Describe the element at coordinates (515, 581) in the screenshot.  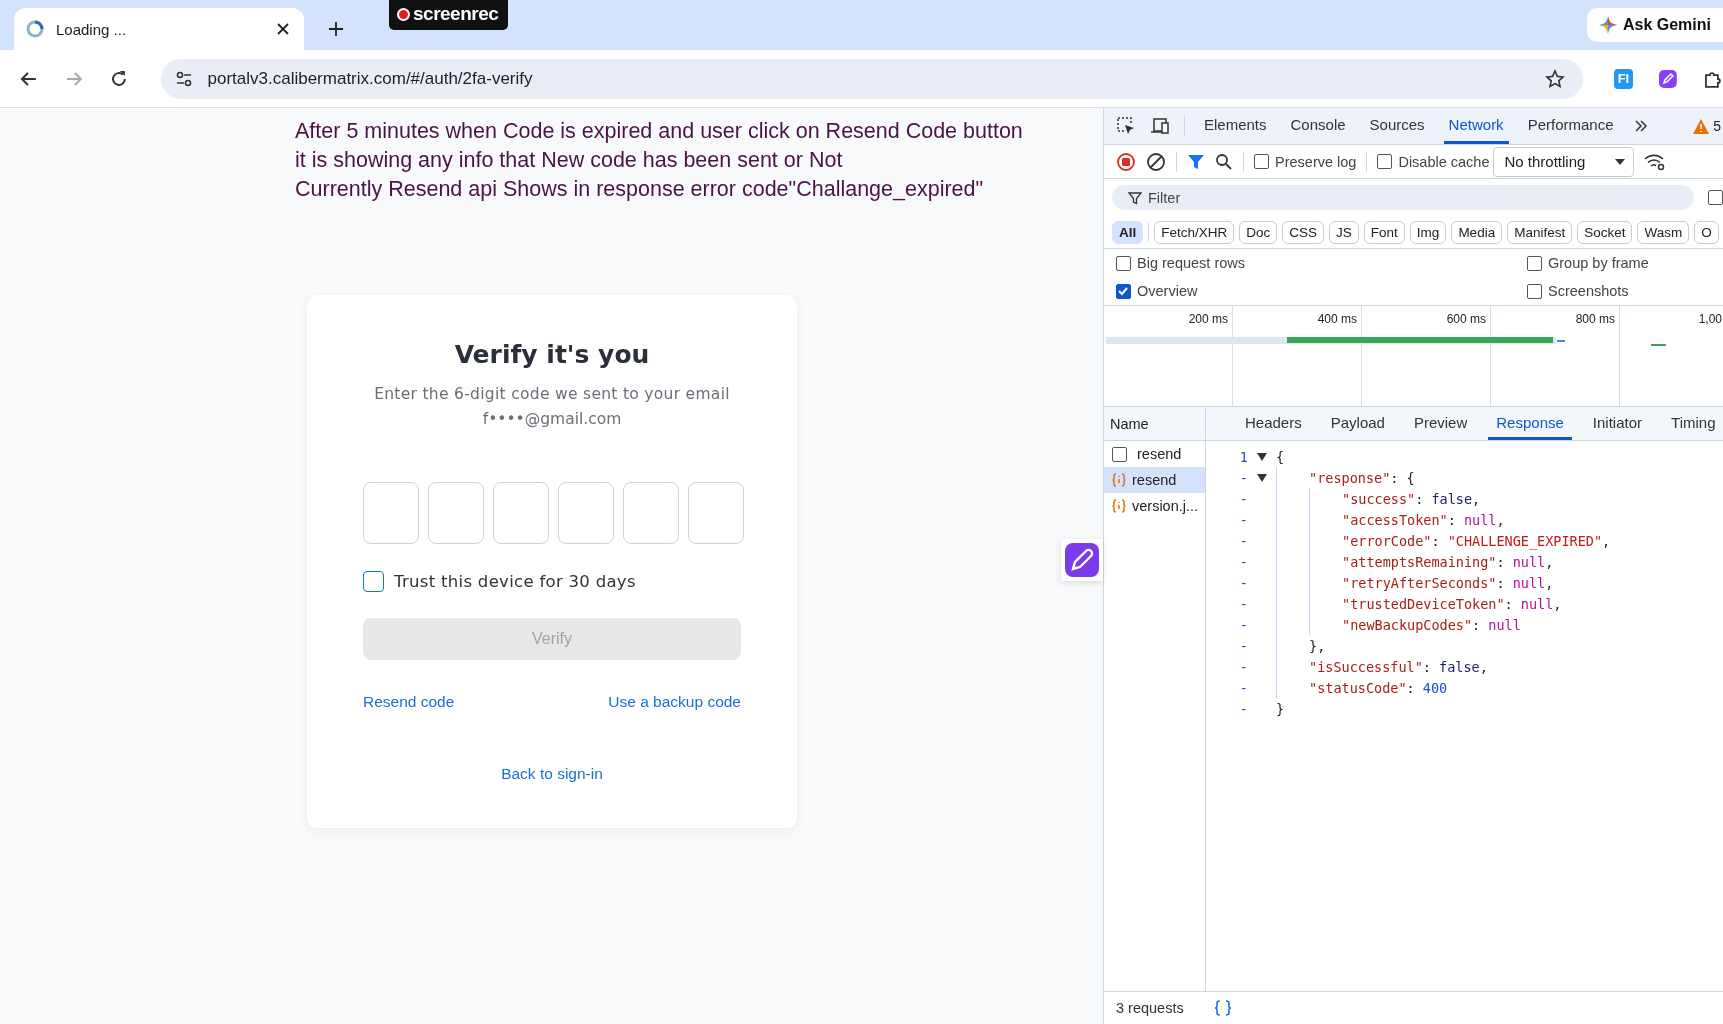
I see `trust-device-label: Trust this device for 30 days` at that location.